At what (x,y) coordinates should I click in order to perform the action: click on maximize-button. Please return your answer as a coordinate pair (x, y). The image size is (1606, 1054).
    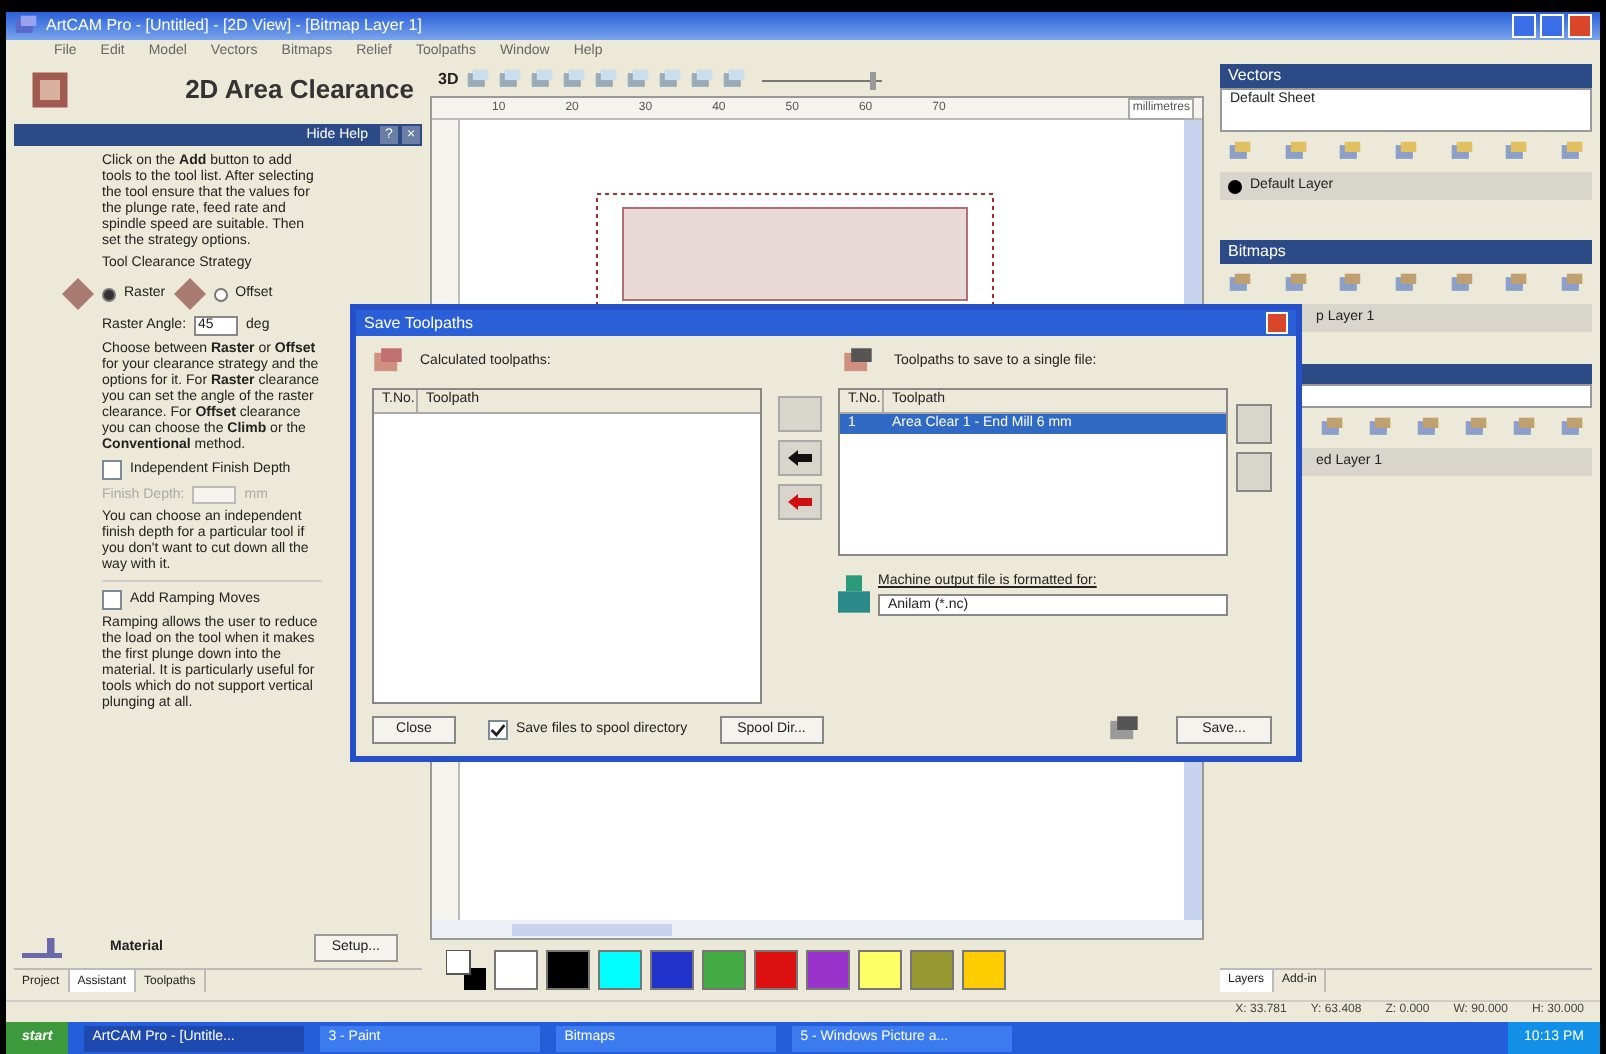
    Looking at the image, I should click on (1552, 26).